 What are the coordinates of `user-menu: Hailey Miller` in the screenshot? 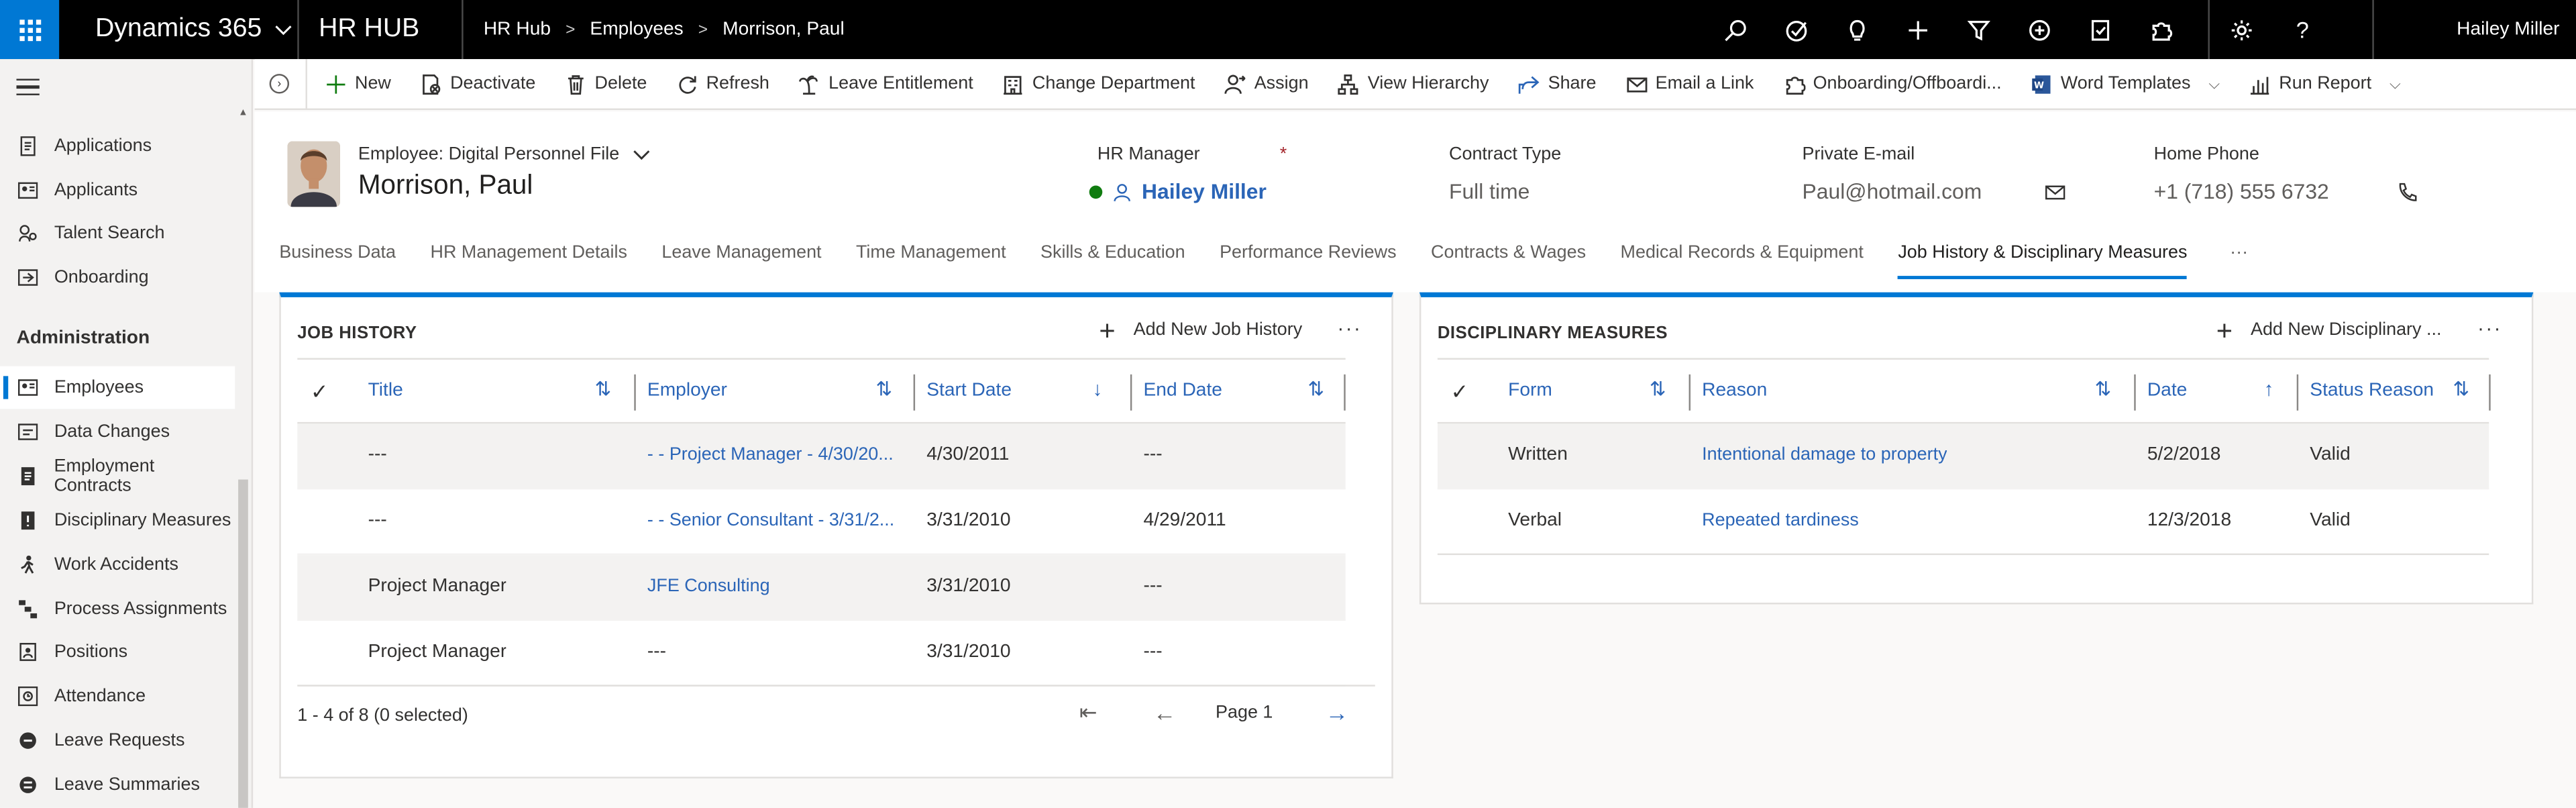 It's located at (2466, 30).